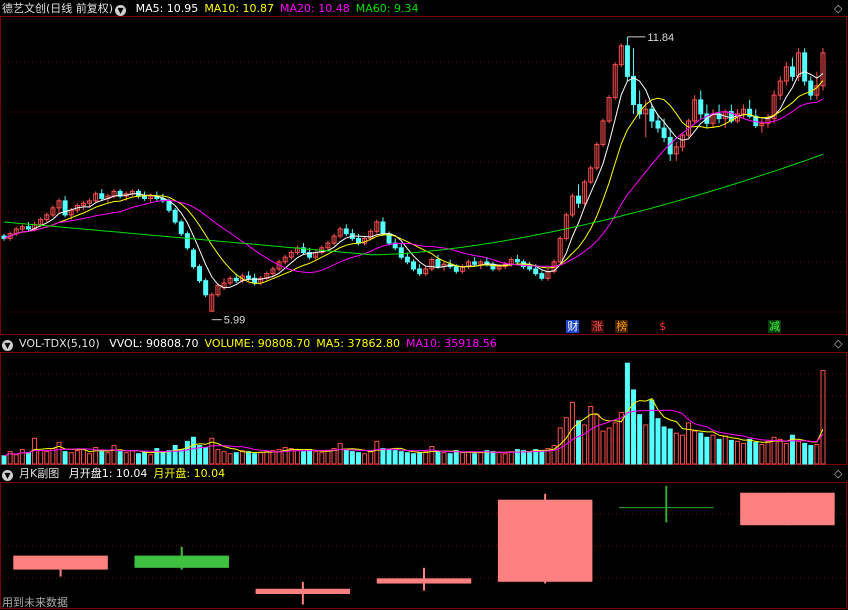 This screenshot has width=848, height=610. What do you see at coordinates (119, 474) in the screenshot?
I see `monthly-panel-header: ▼ 月K副图 月开盘1: 10.04 月开盘: 10.04` at bounding box center [119, 474].